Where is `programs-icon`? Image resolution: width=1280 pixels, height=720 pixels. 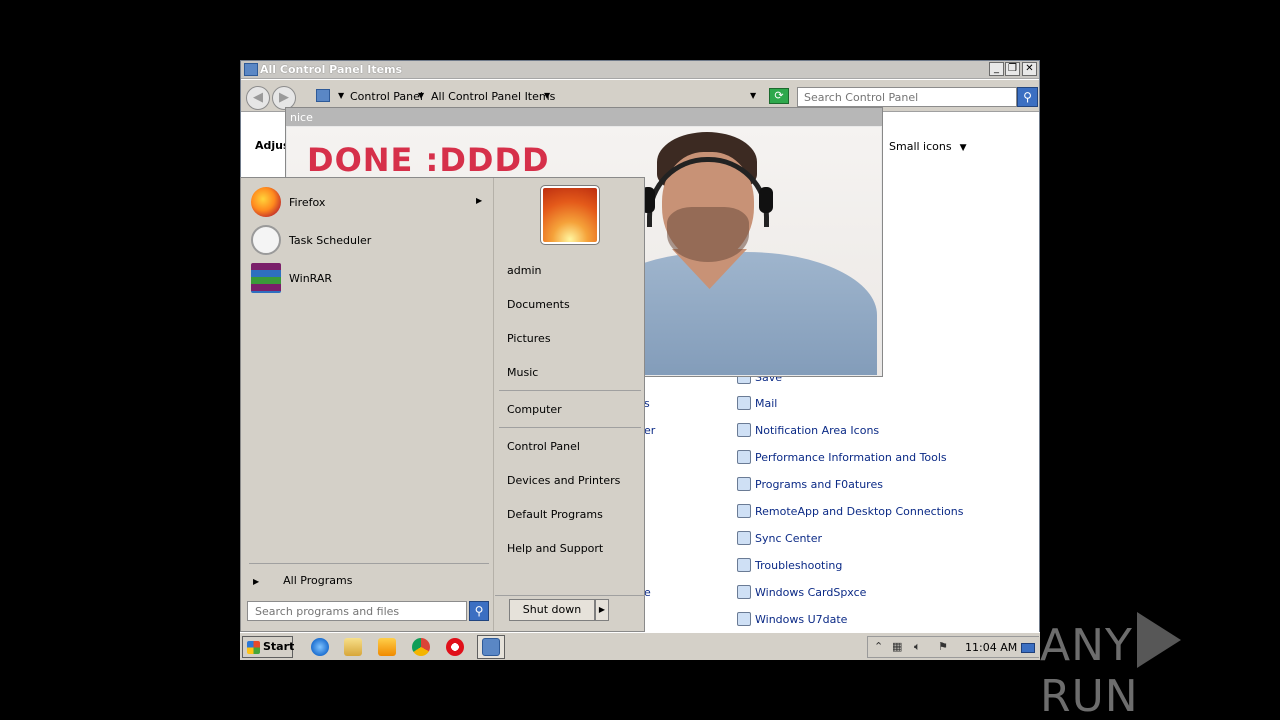
programs-icon is located at coordinates (744, 484).